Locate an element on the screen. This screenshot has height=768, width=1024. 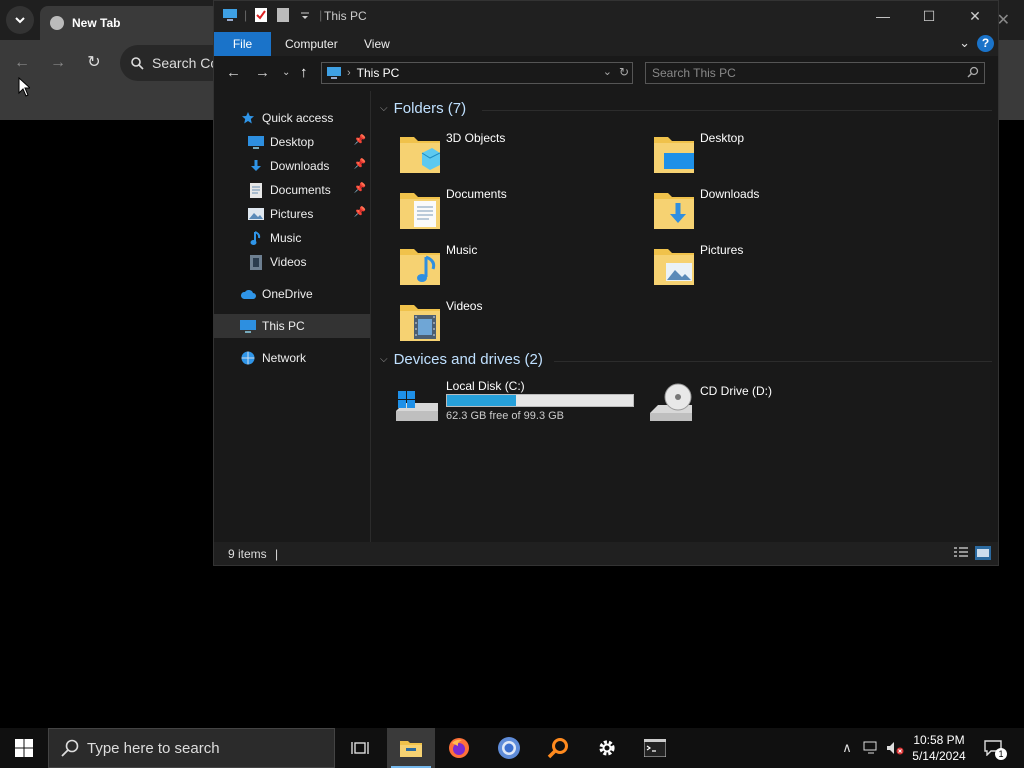
tab-computer: Computer is located at coordinates (311, 44).